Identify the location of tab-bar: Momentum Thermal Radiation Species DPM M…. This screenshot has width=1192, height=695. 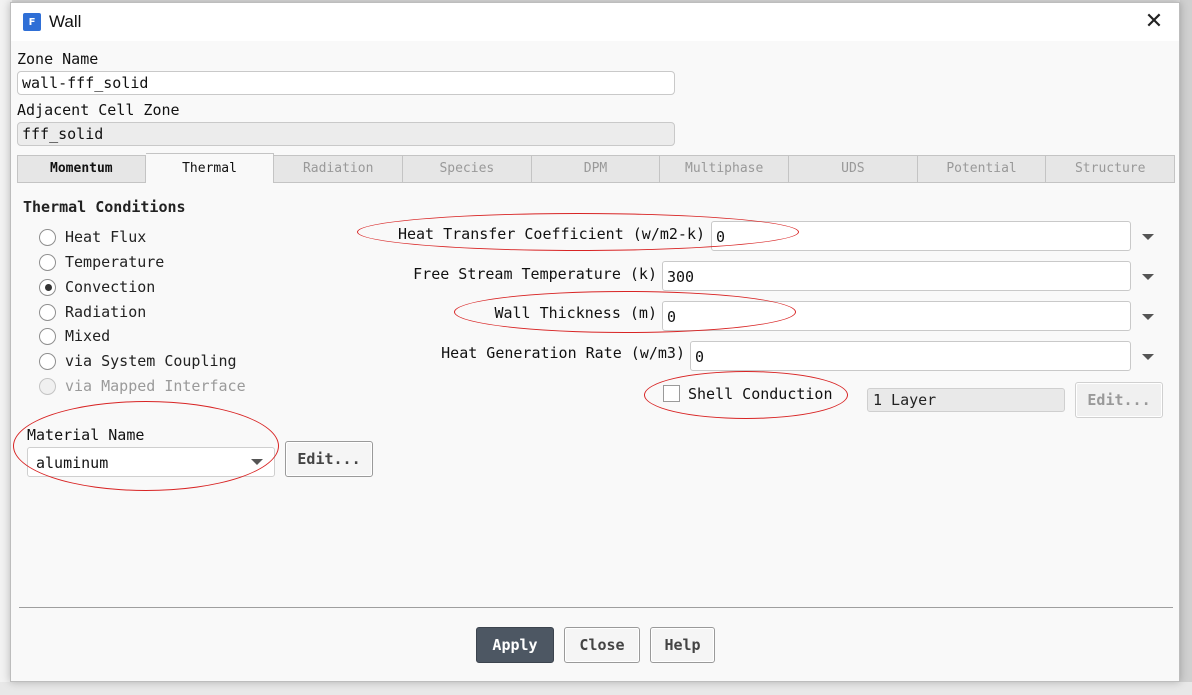
(596, 168).